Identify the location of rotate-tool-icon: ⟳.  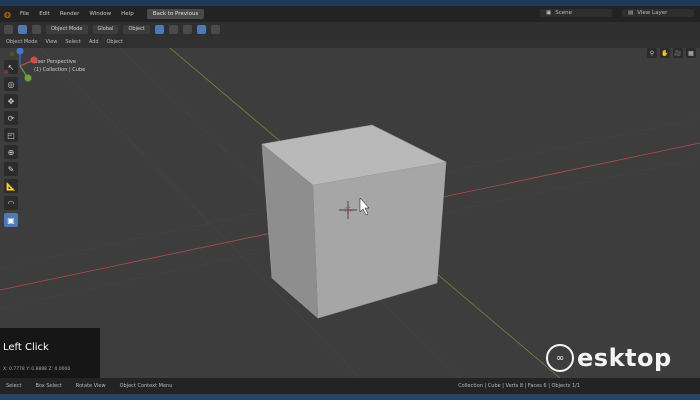
(11, 118).